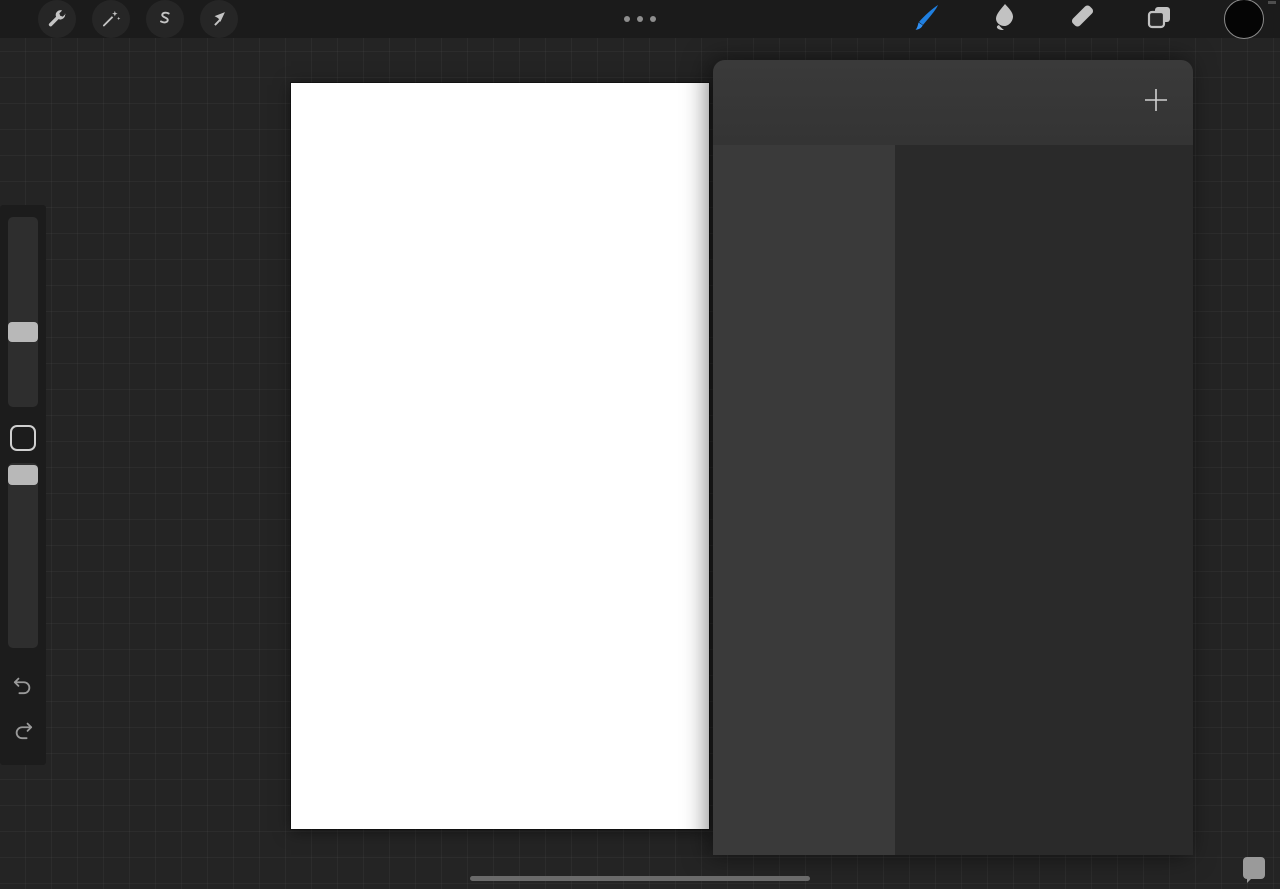 This screenshot has width=1280, height=889. What do you see at coordinates (23, 687) in the screenshot?
I see `undo-button` at bounding box center [23, 687].